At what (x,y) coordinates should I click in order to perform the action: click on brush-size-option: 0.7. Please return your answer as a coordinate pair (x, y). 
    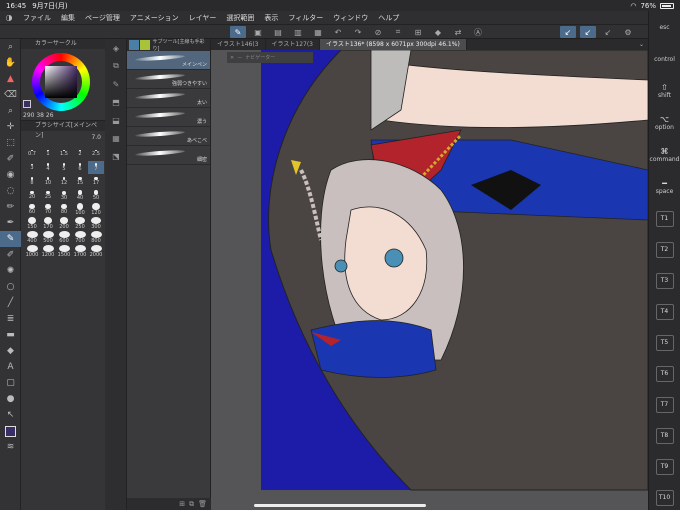
    Looking at the image, I should click on (32, 153).